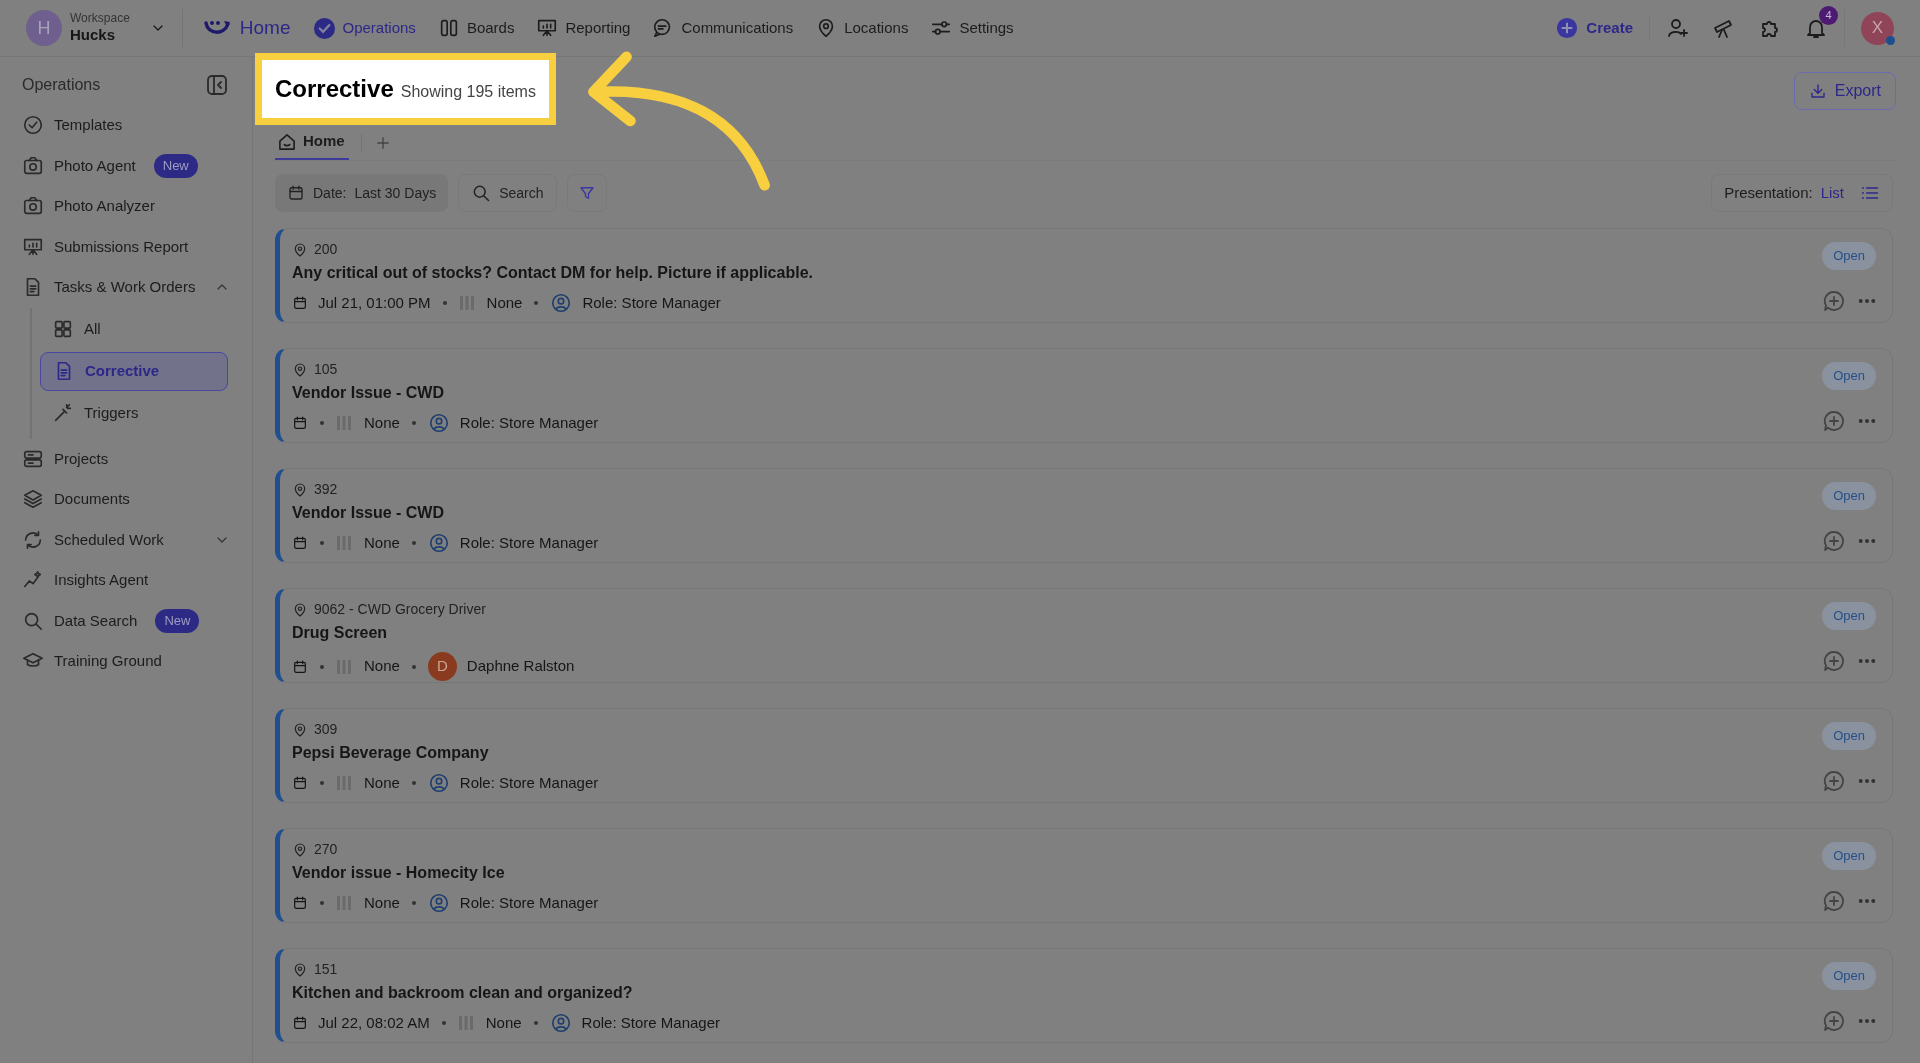 This screenshot has height=1063, width=1920. Describe the element at coordinates (399, 873) in the screenshot. I see `task-title: Vendor issue - Homecity Ice` at that location.